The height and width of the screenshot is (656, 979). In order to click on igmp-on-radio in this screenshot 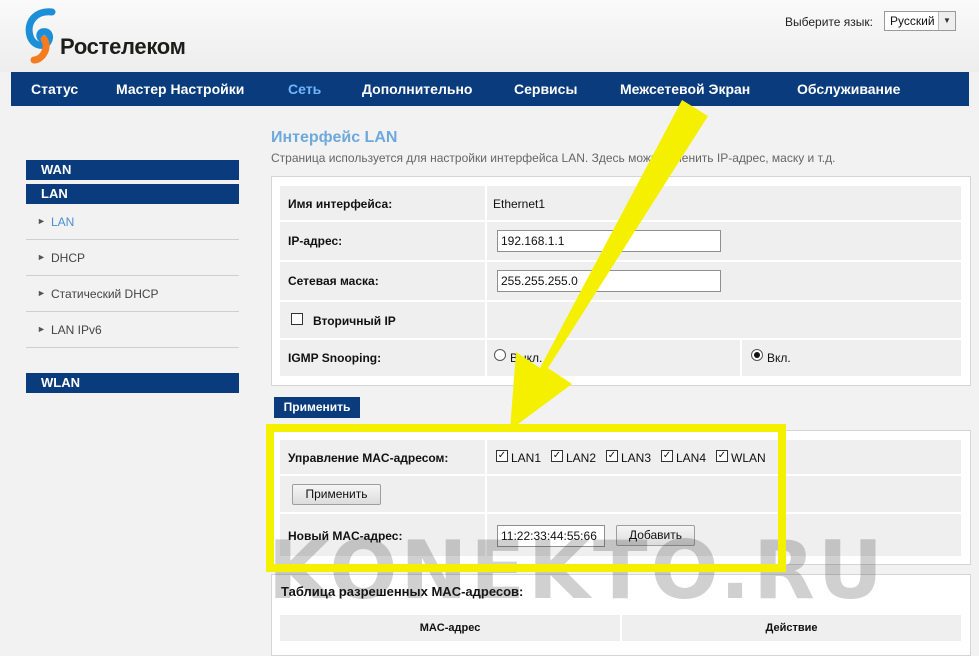, I will do `click(757, 355)`.